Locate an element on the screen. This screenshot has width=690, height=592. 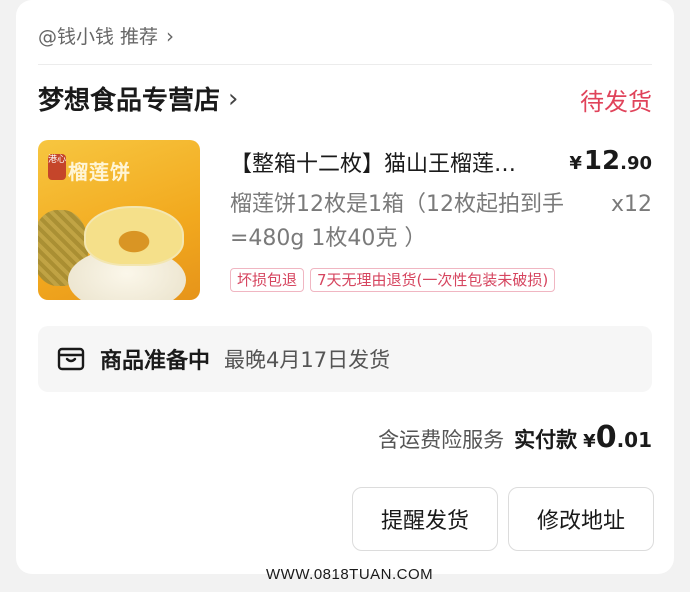
recommender-link: @钱小钱 推荐 › is located at coordinates (106, 35).